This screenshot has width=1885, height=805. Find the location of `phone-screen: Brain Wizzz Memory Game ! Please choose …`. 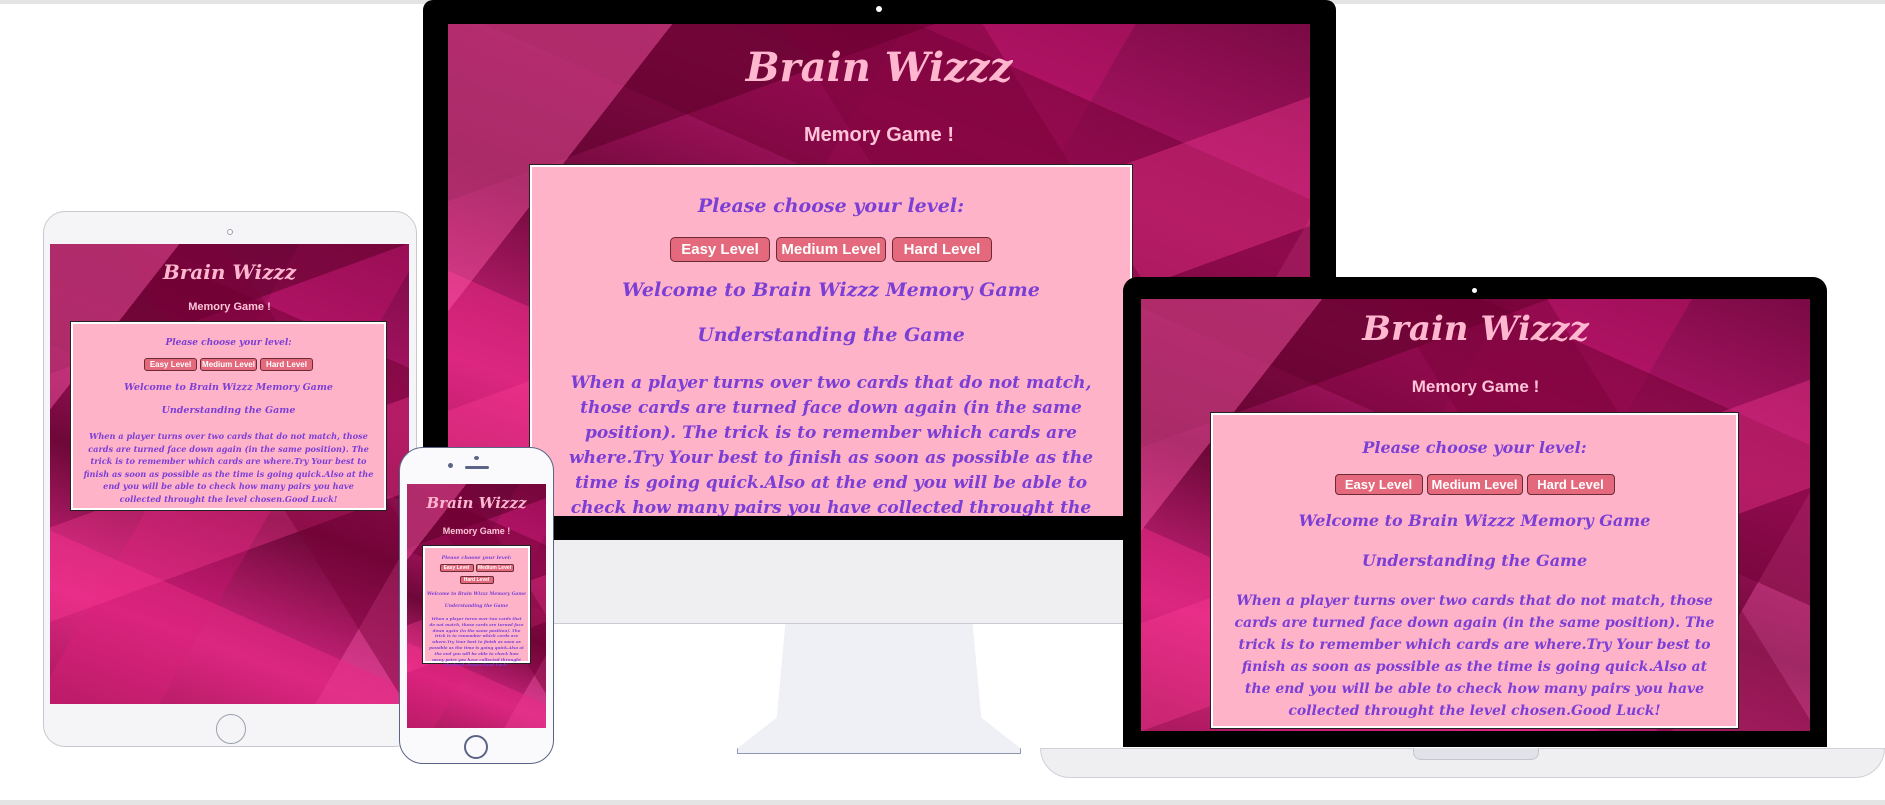

phone-screen: Brain Wizzz Memory Game ! Please choose … is located at coordinates (476, 606).